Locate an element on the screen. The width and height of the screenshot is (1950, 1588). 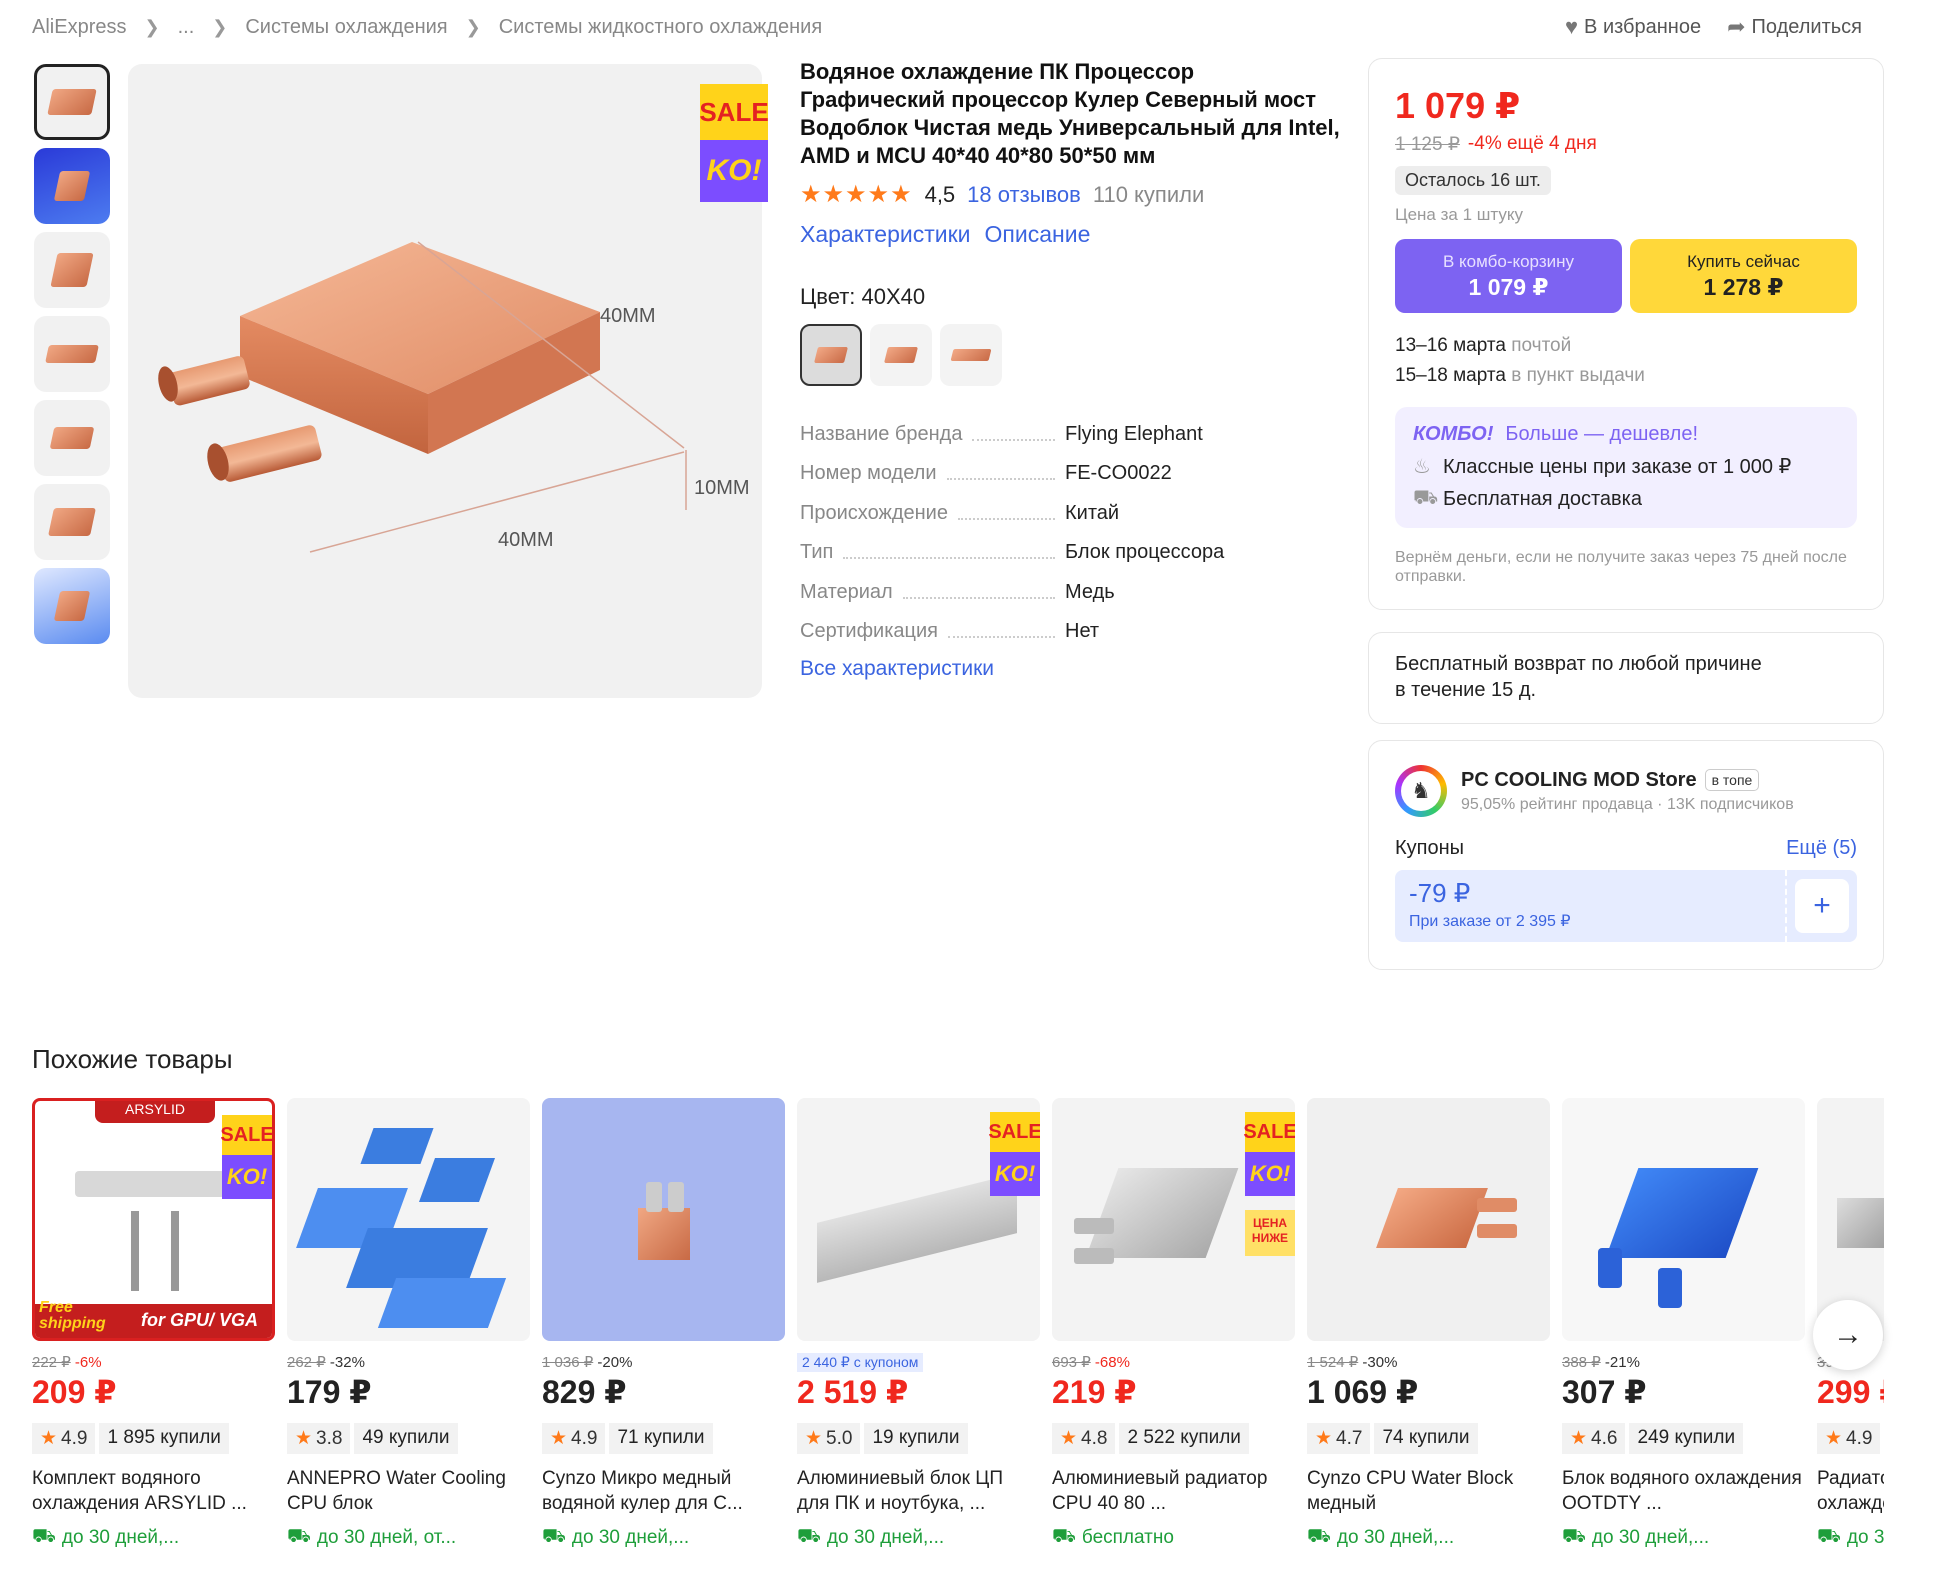
dim-depth-label: 40MM is located at coordinates (526, 540).